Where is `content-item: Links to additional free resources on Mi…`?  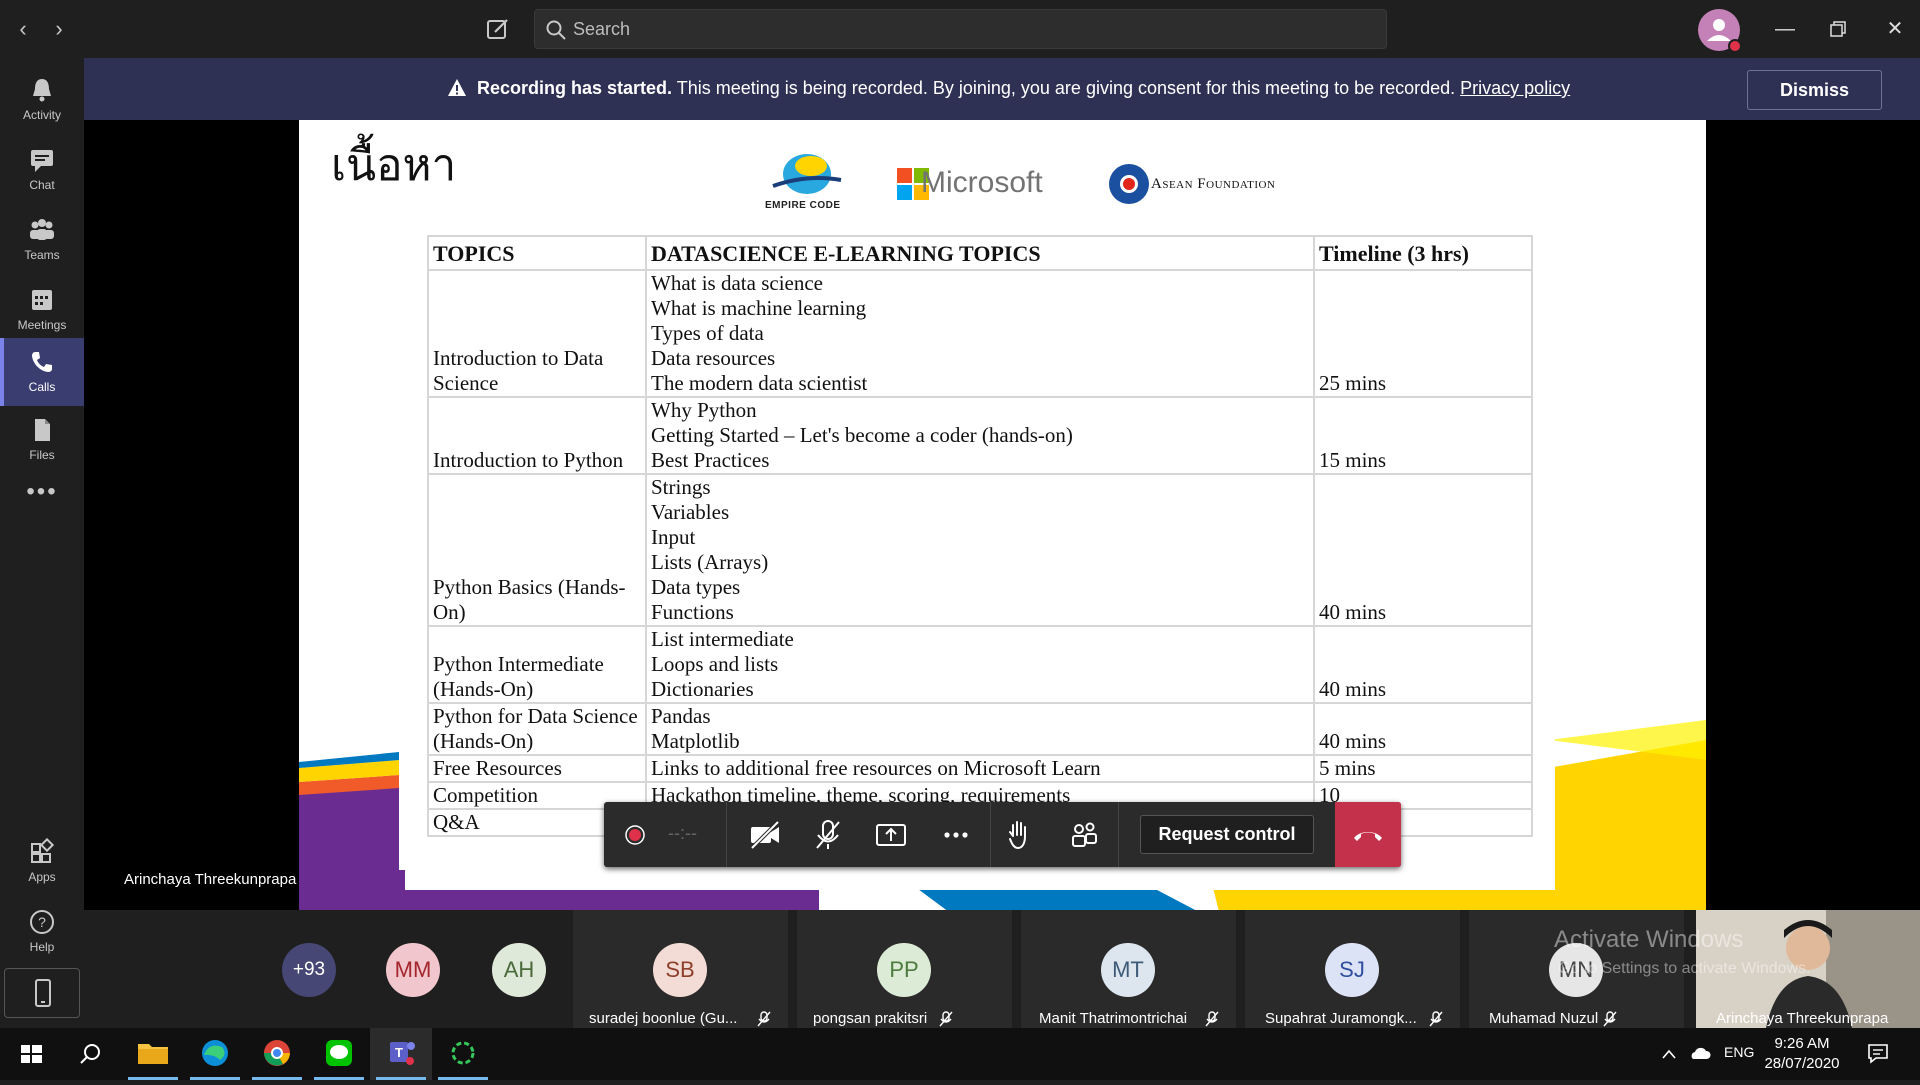 content-item: Links to additional free resources on Mi… is located at coordinates (876, 768).